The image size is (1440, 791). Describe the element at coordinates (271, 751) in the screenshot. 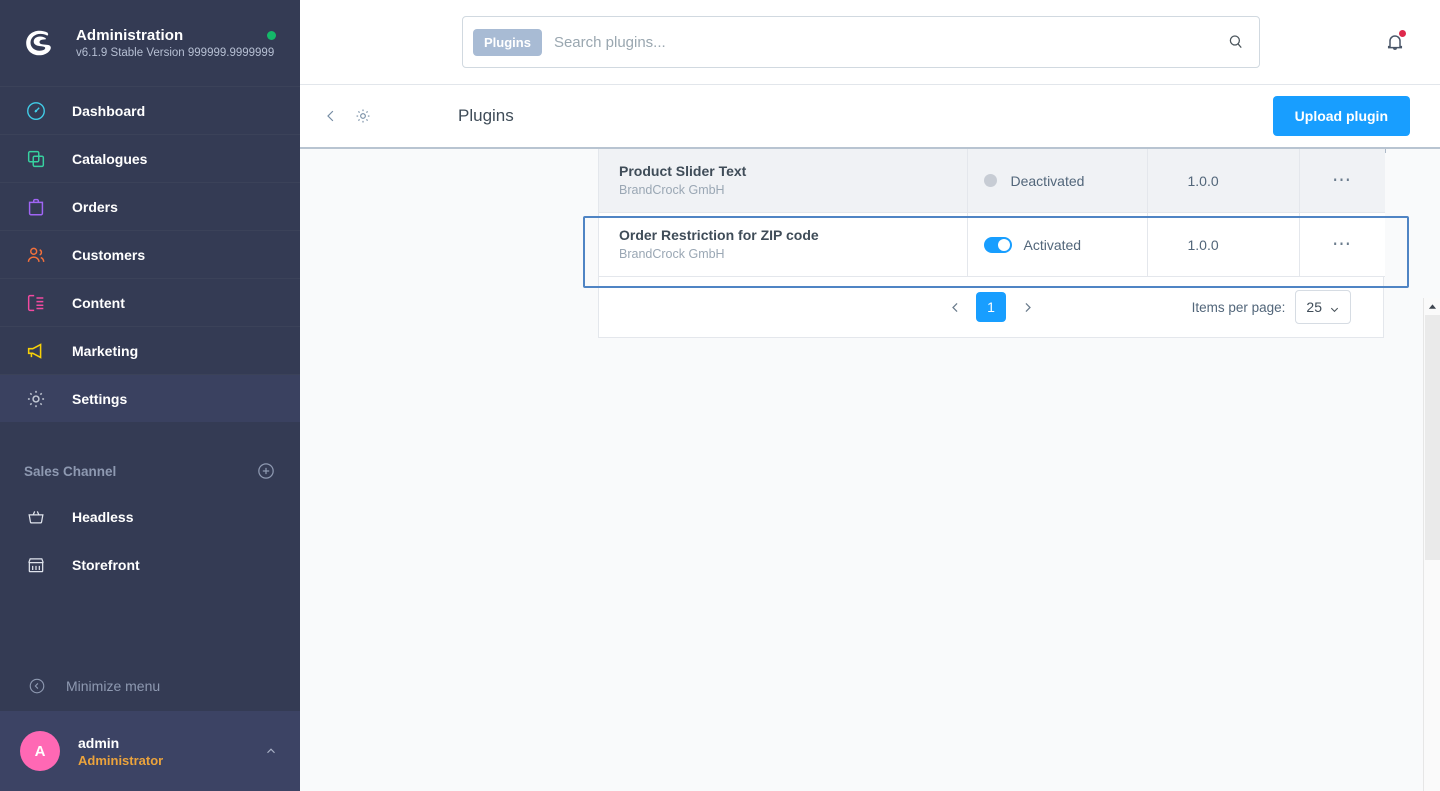

I see `chevron-up-icon` at that location.